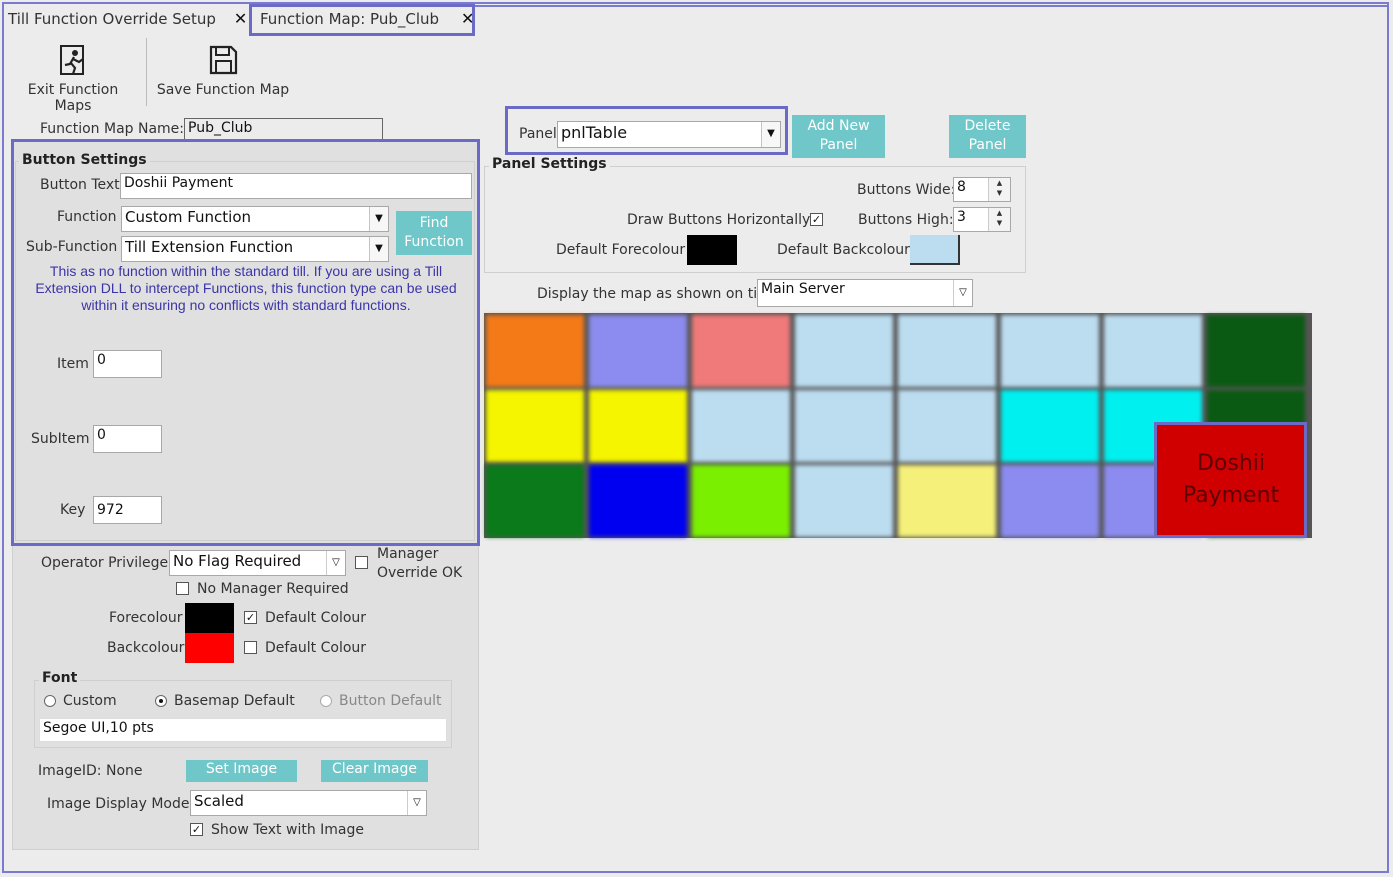 The image size is (1393, 877). Describe the element at coordinates (234, 701) in the screenshot. I see `font-basemap-label: Basemap Default` at that location.